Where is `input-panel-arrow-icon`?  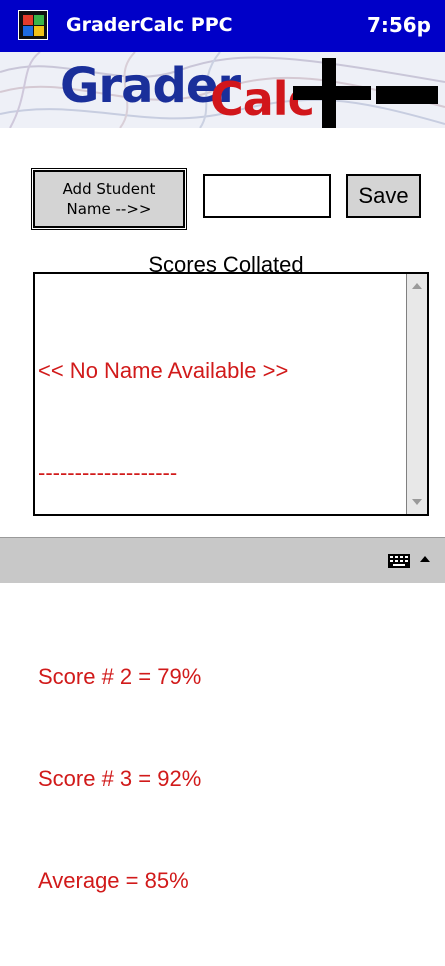 input-panel-arrow-icon is located at coordinates (425, 559).